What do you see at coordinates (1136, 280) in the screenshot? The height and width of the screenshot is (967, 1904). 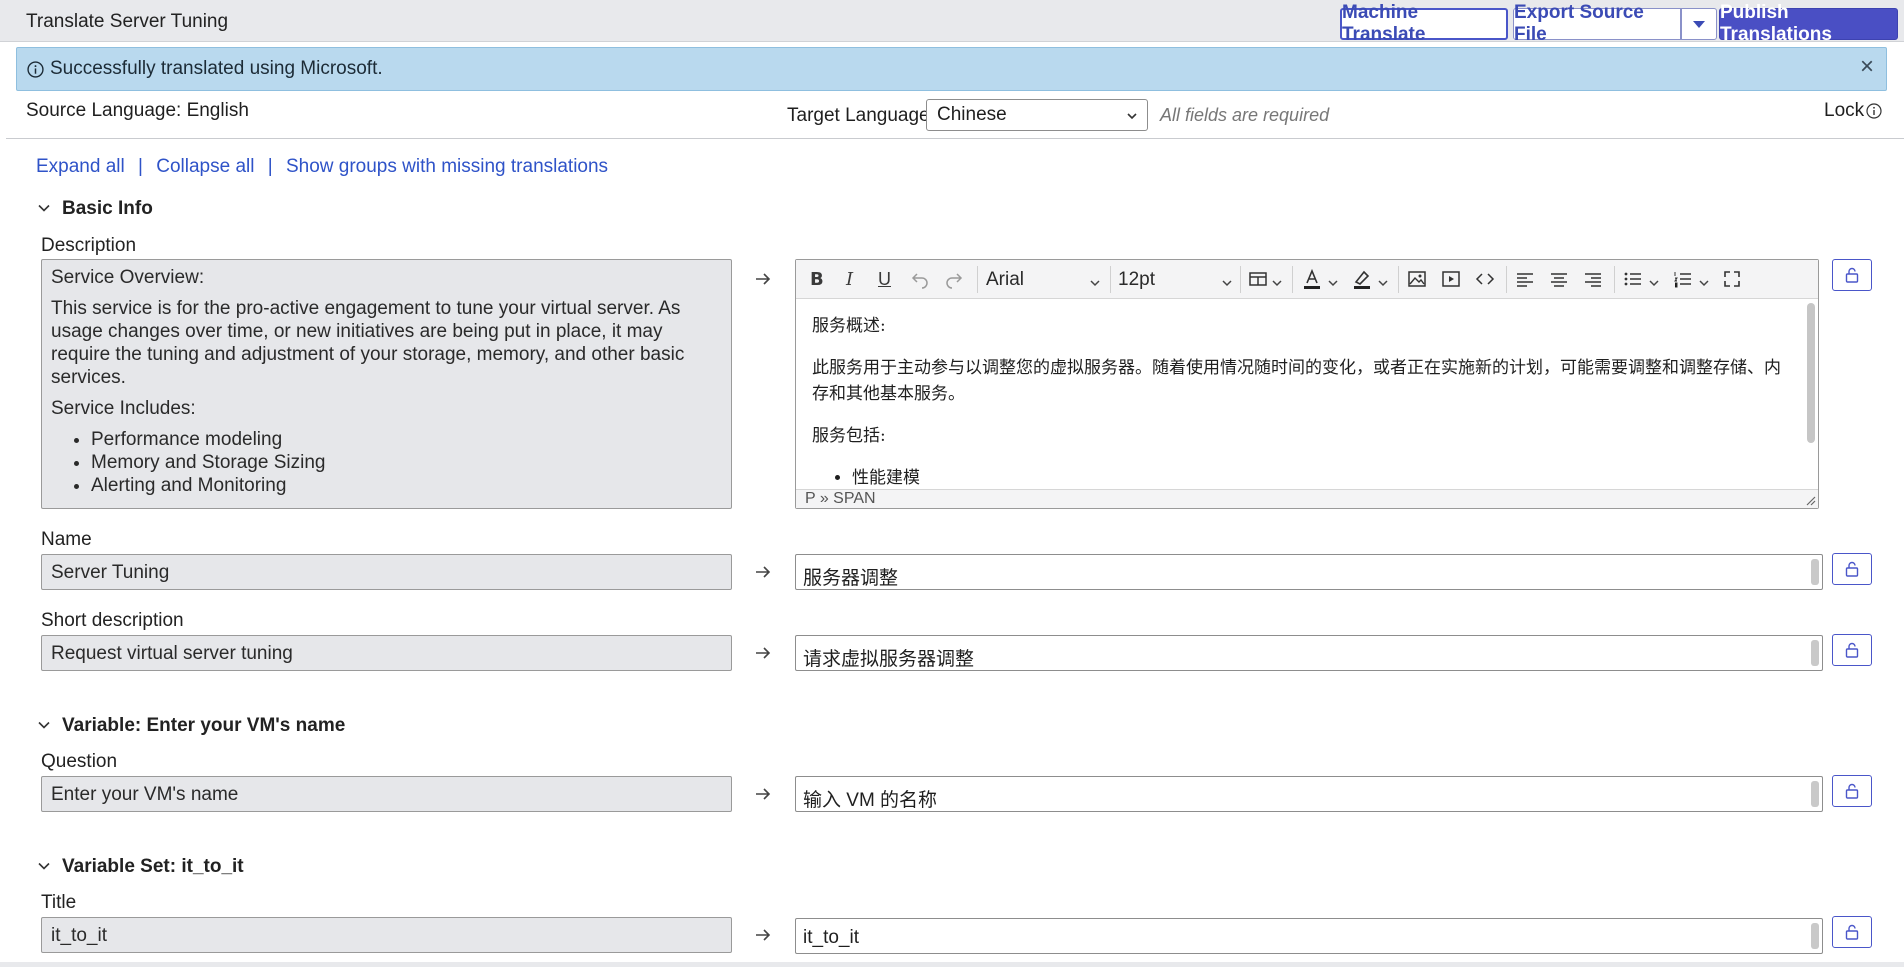 I see `font-size-select: 12pt` at bounding box center [1136, 280].